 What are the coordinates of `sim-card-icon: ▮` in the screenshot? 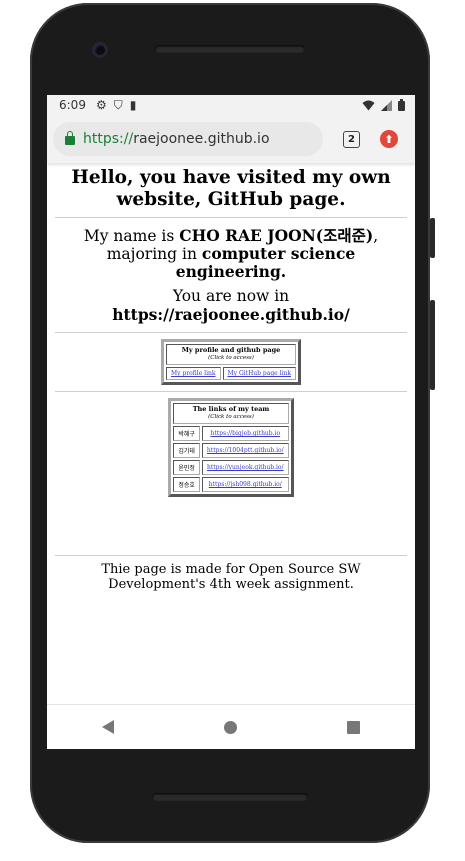 It's located at (133, 105).